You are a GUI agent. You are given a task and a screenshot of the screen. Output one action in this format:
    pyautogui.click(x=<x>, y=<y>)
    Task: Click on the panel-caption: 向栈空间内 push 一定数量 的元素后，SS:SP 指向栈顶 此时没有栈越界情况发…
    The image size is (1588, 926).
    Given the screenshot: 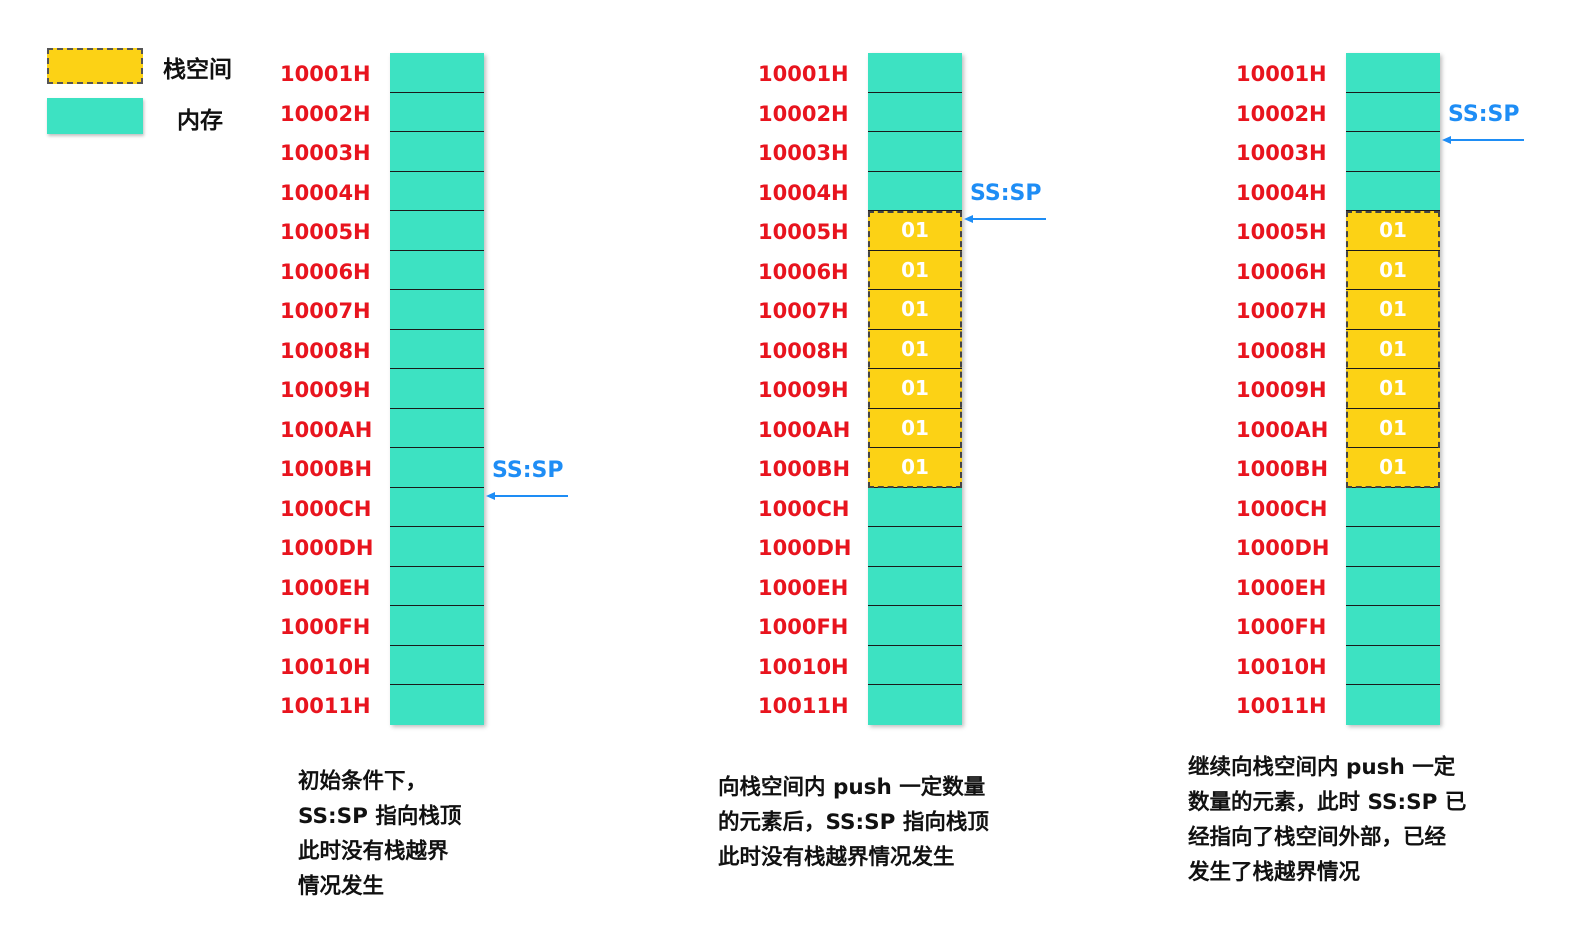 What is the action you would take?
    pyautogui.click(x=853, y=822)
    